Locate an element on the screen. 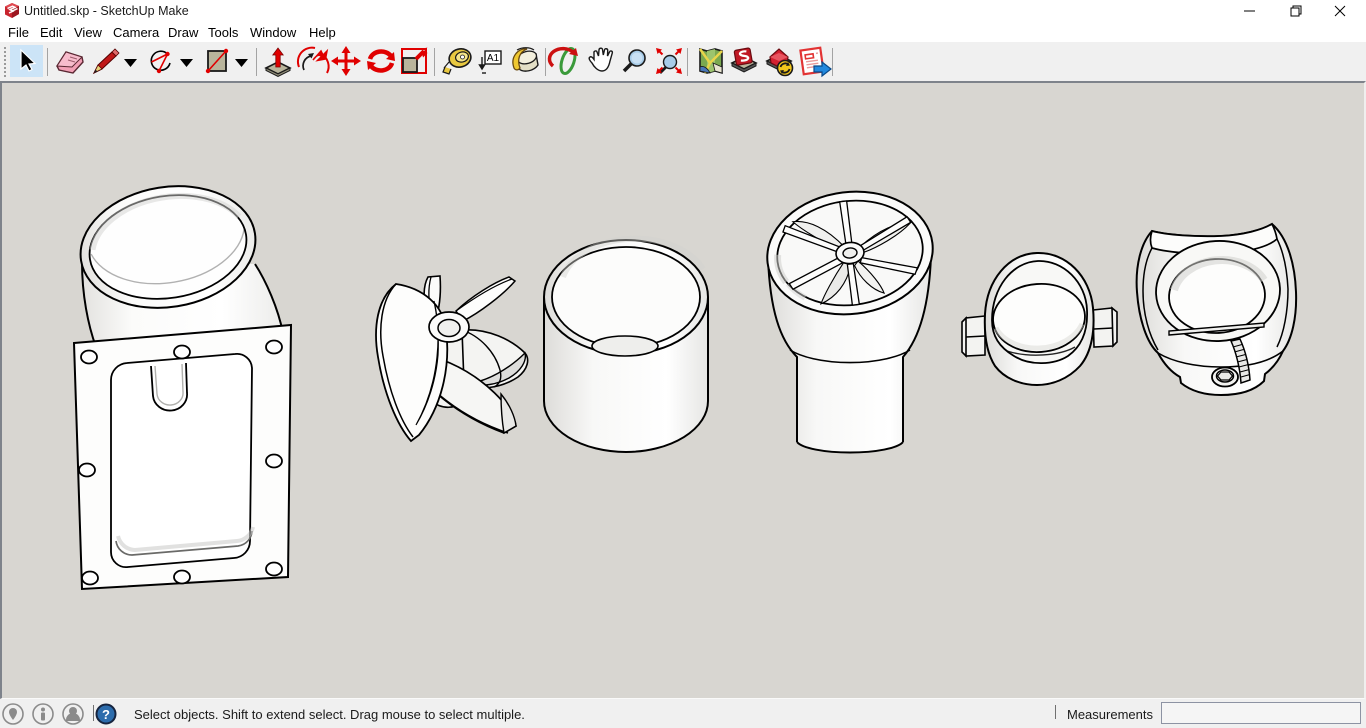  svg-text: A1 is located at coordinates (493, 58).